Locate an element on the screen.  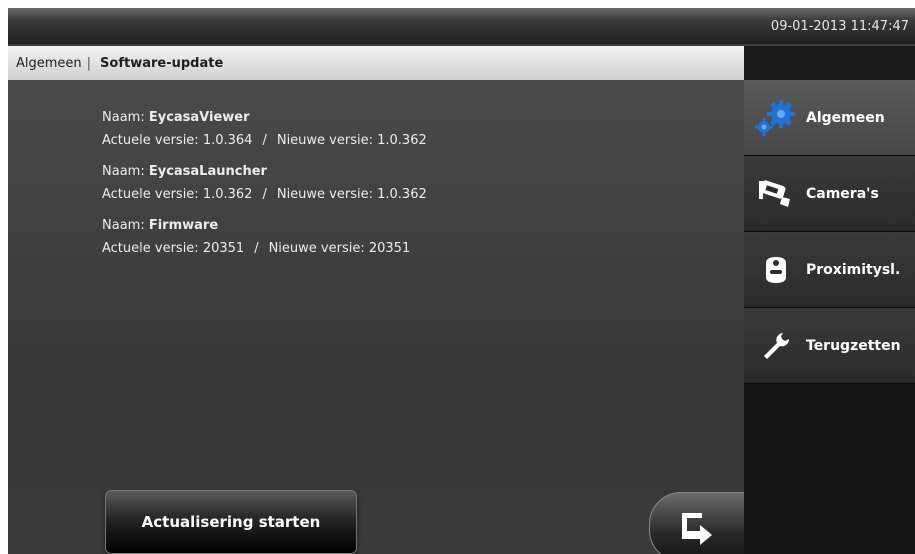
sidebar-item-proximity: Proximitysl. is located at coordinates (829, 270).